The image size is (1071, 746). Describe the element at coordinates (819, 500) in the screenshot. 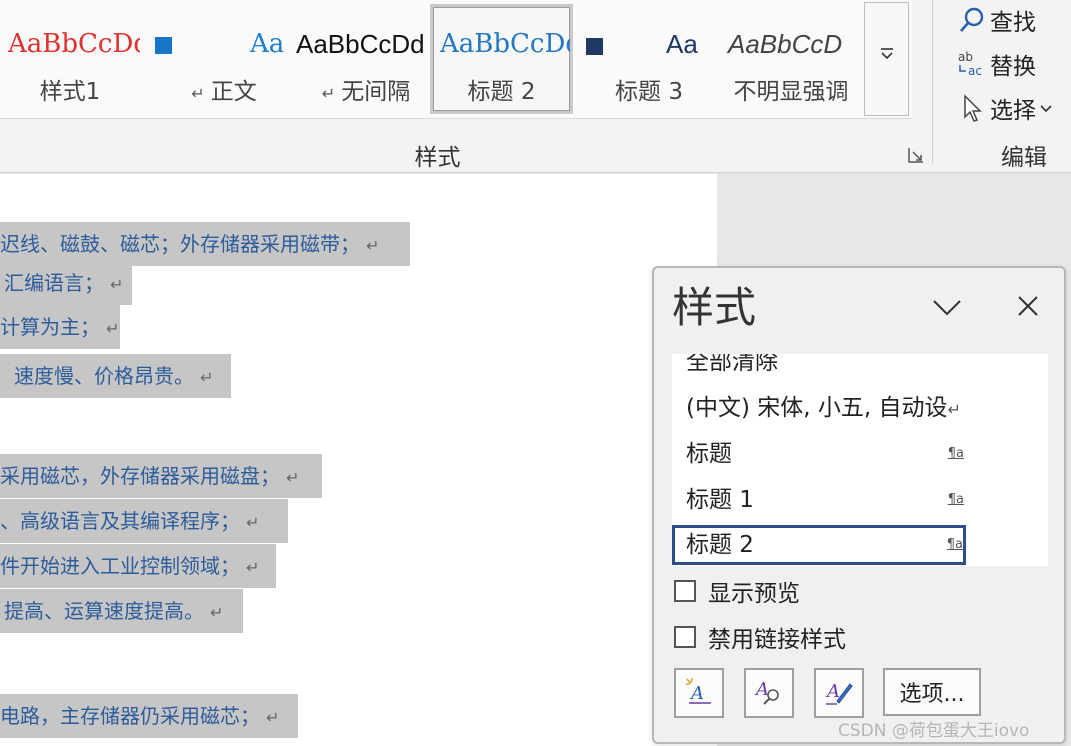

I see `style-list-item: 标题 1 ¶a` at that location.